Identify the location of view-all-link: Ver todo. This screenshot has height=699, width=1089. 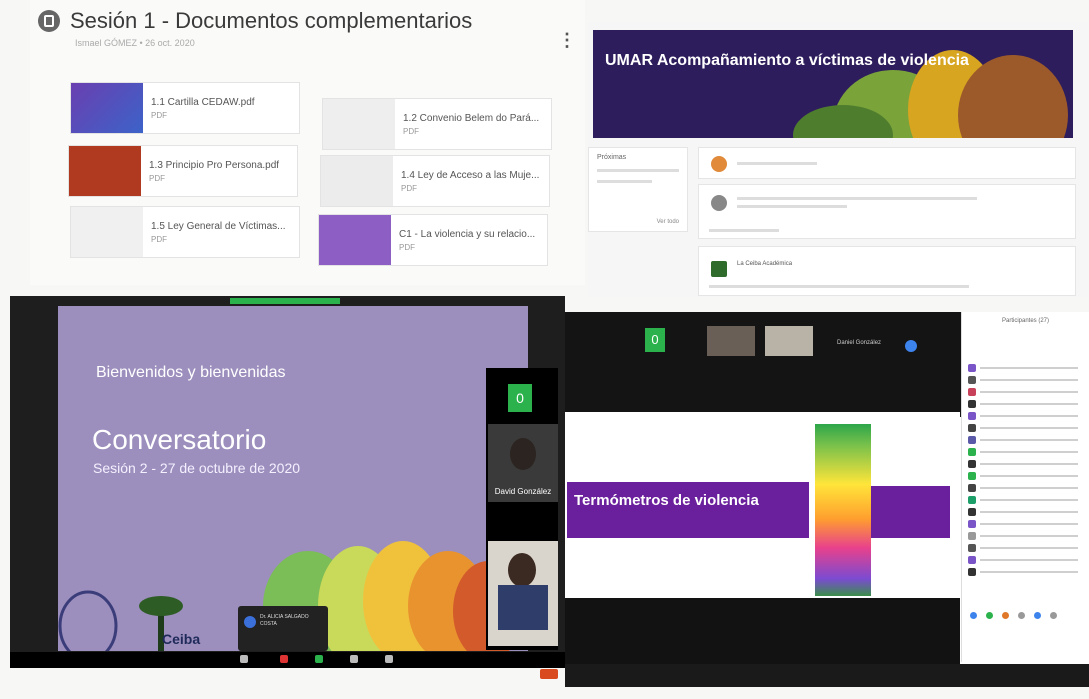
(668, 222).